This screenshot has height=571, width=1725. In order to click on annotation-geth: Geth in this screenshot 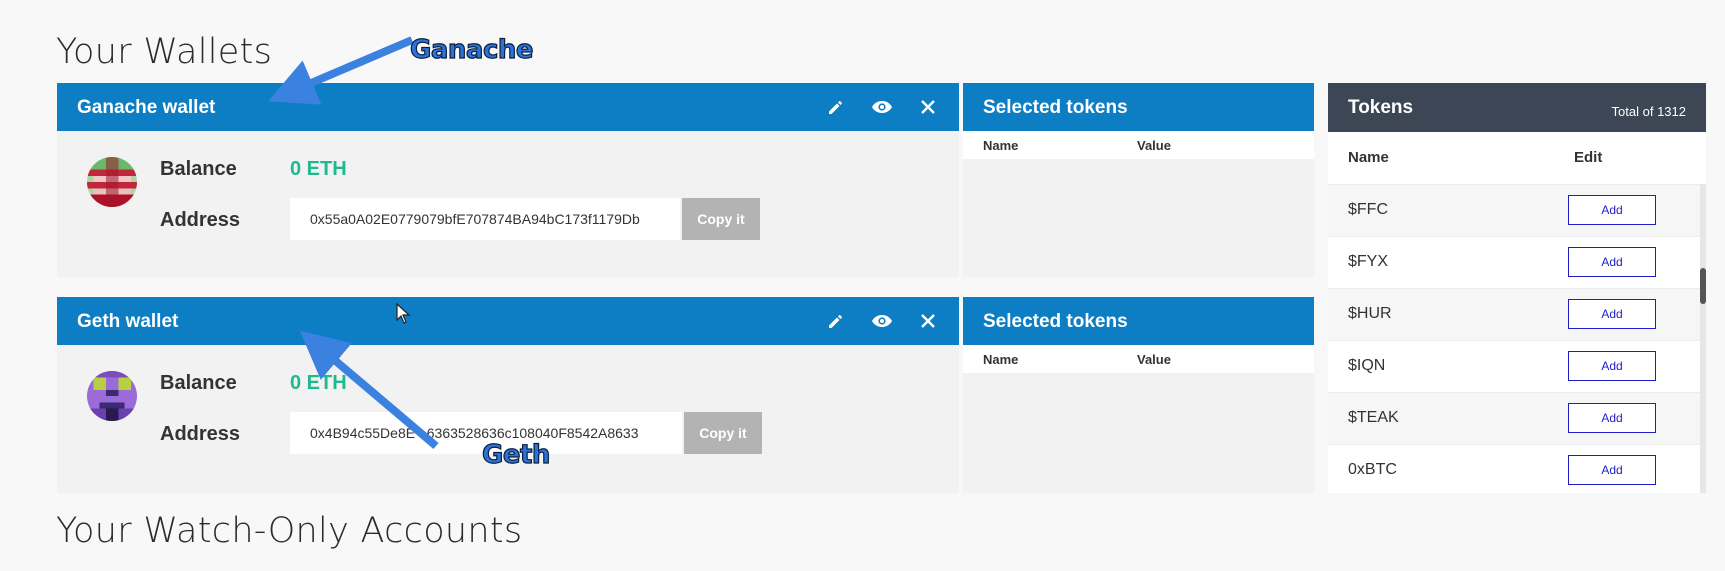, I will do `click(516, 454)`.